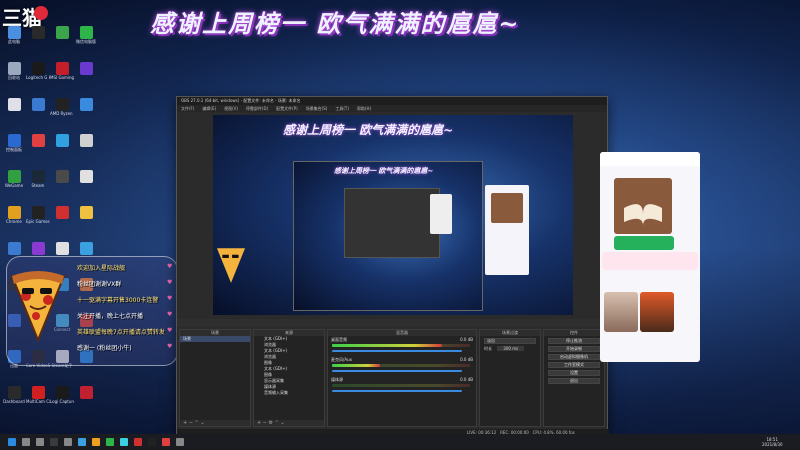 Image resolution: width=800 pixels, height=450 pixels. Describe the element at coordinates (14, 37) in the screenshot. I see `desktop-icon: 此电脑` at that location.